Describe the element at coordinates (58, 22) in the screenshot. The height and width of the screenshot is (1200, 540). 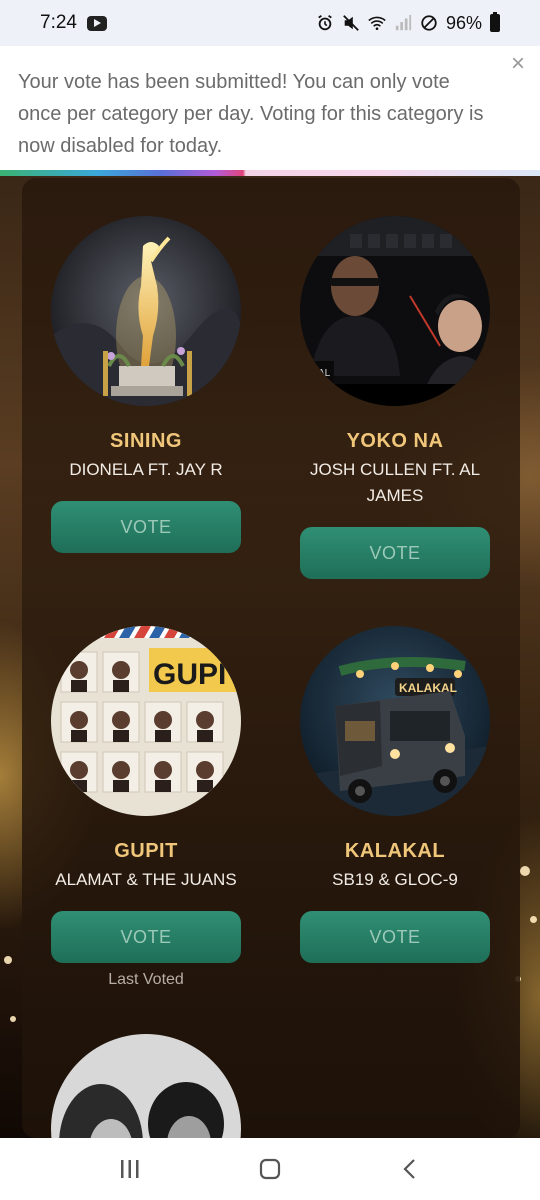
I see `status-time: 7:24` at that location.